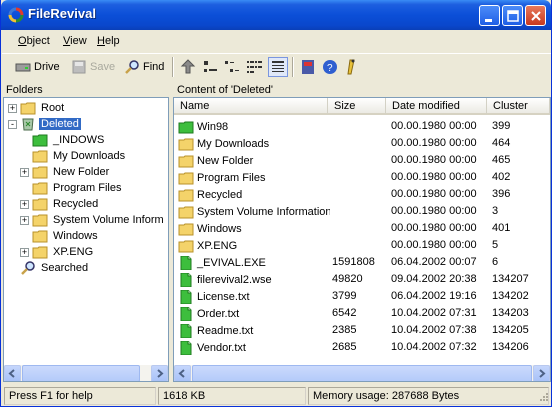  I want to click on table-row: Win98 00.00.1980 00:00 399, so click(361, 126).